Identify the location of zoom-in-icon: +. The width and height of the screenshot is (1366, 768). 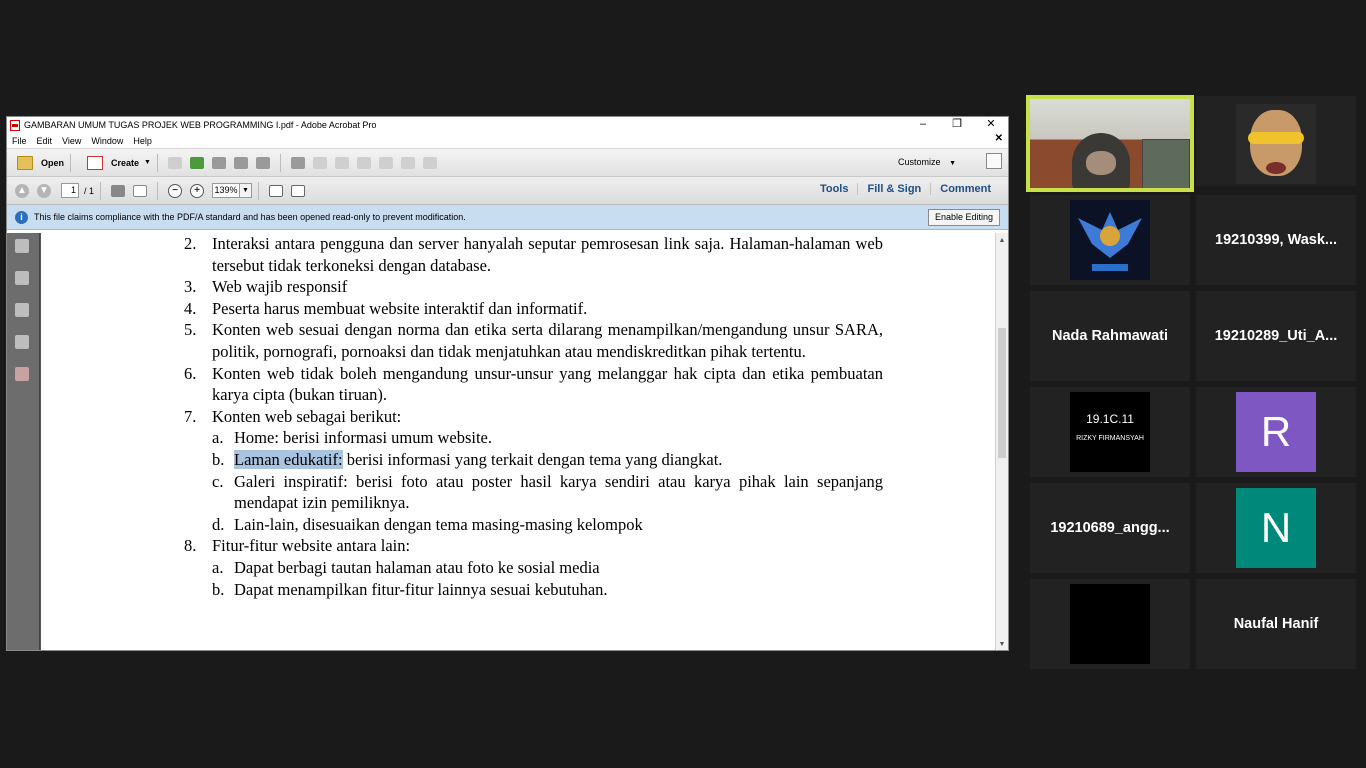
(197, 190).